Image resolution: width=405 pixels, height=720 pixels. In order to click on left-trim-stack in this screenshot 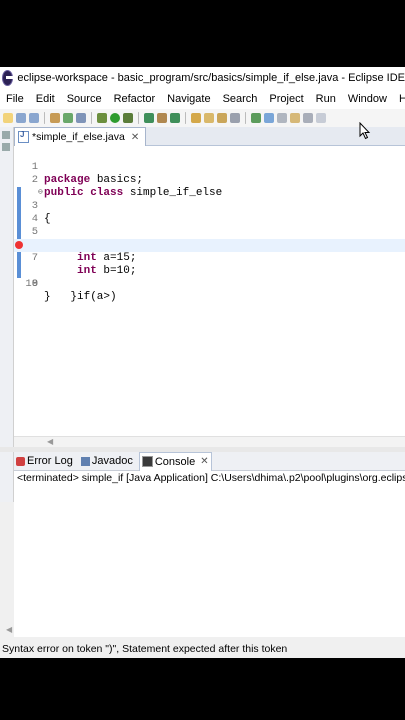, I will do `click(7, 314)`.